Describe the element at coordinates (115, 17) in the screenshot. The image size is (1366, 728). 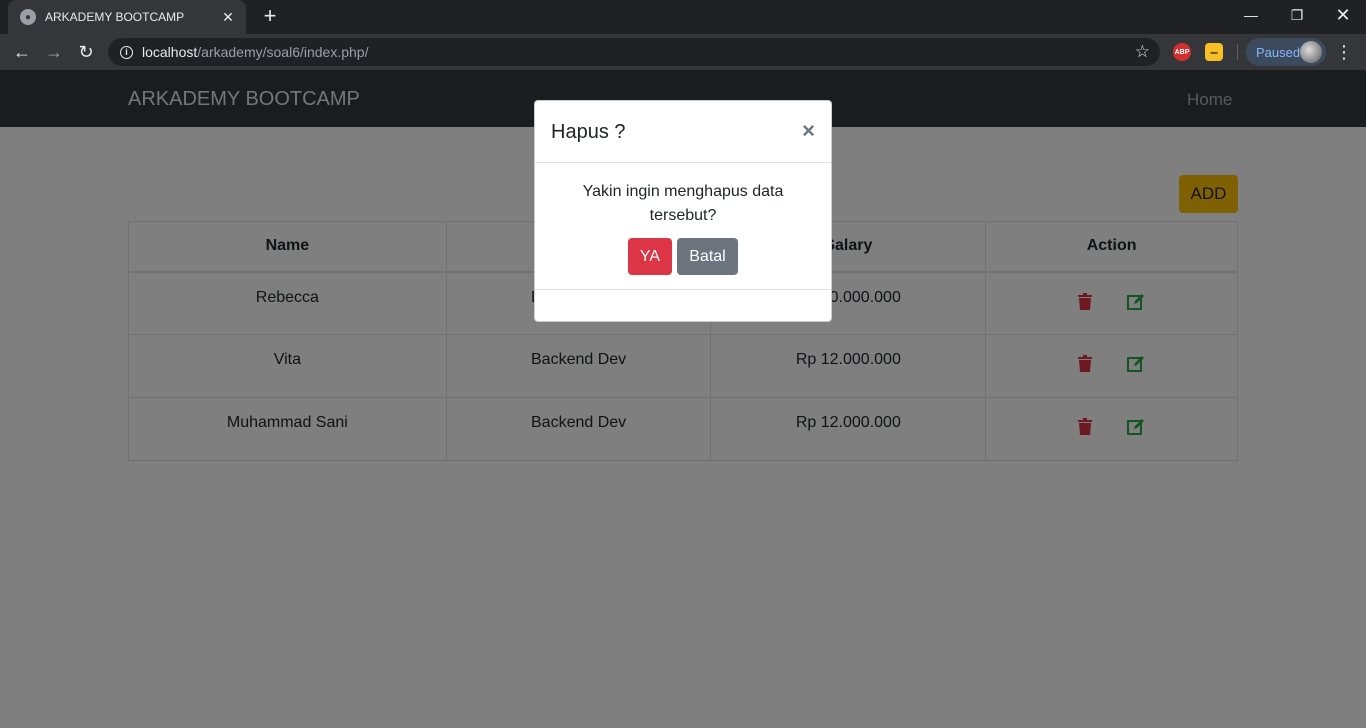
I see `tab-title: ARKADEMY BOOTCAMP` at that location.